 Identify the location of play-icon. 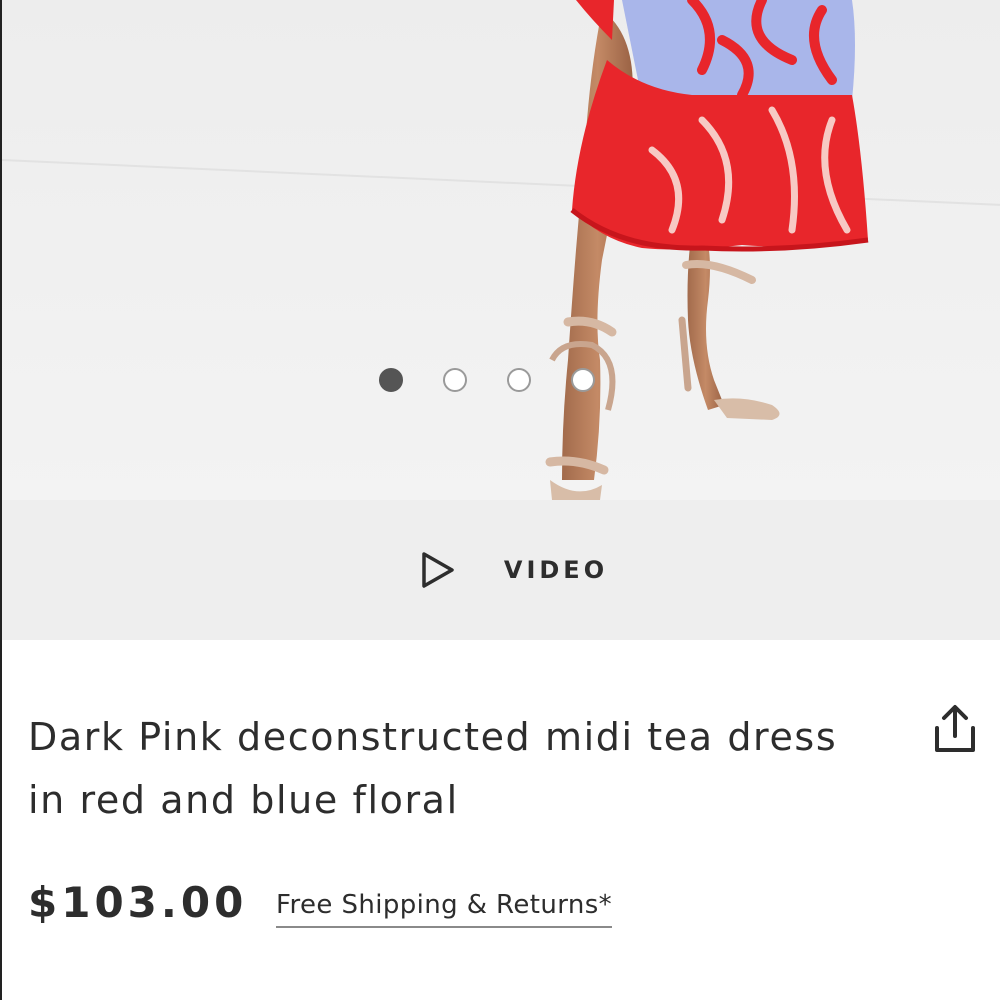
(438, 570).